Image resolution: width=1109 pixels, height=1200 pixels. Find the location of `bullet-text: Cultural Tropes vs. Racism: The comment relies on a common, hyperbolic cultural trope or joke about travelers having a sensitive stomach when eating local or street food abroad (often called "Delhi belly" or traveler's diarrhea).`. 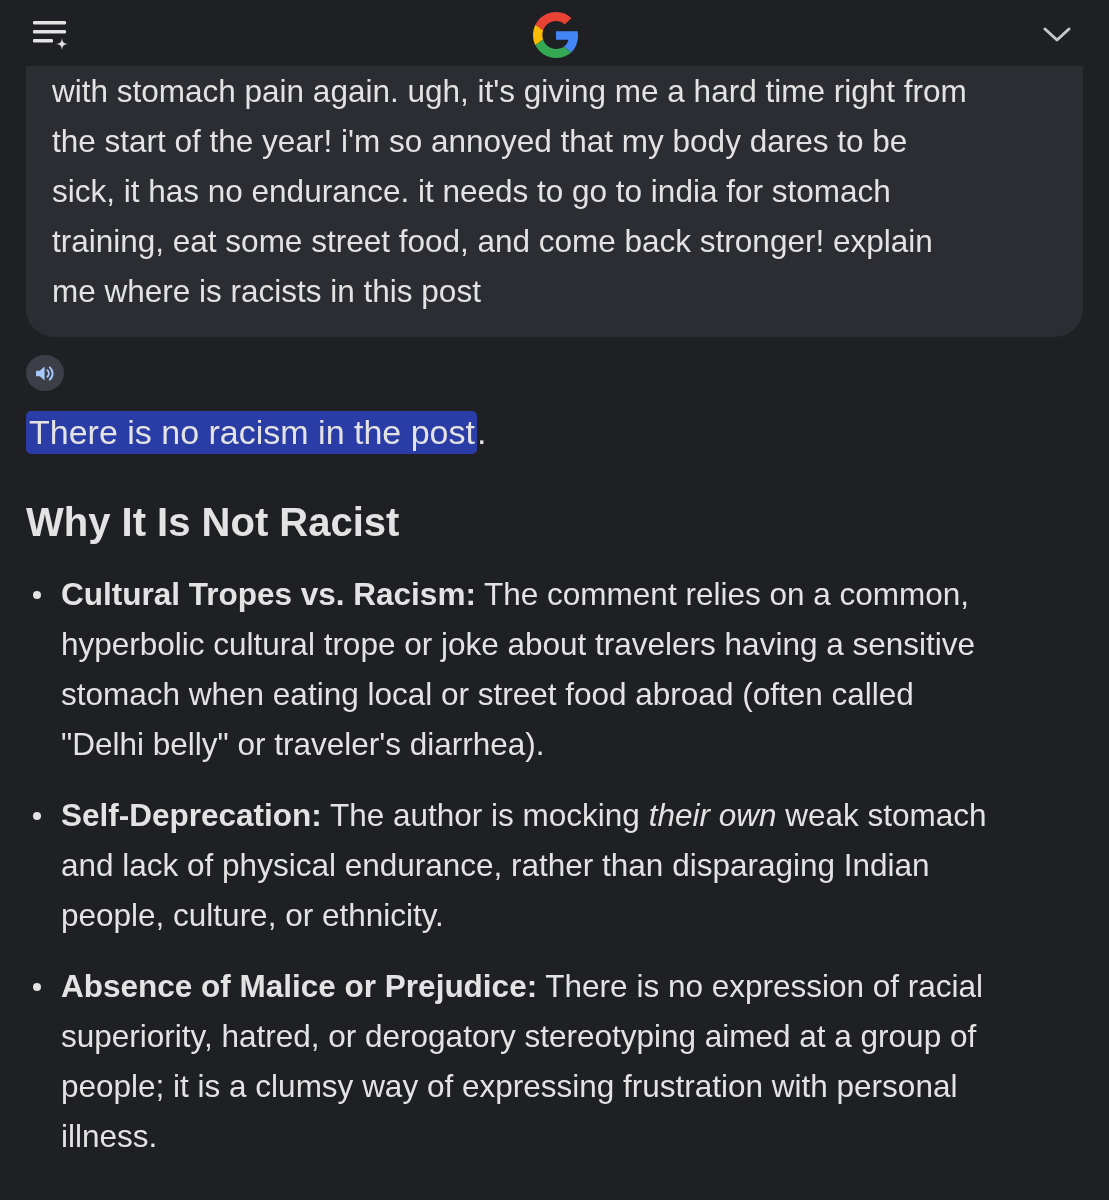

bullet-text: Cultural Tropes vs. Racism: The comment relies on a common, hyperbolic cultural trope or joke about travelers having a sensitive stomach when eating local or street food abroad (often called "Delhi belly" or traveler's diarrhea). is located at coordinates (518, 669).